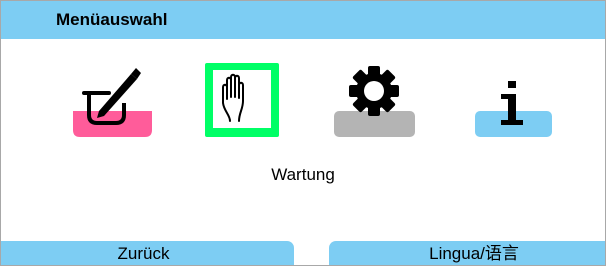  Describe the element at coordinates (112, 19) in the screenshot. I see `page-title: Menüauswahl` at that location.